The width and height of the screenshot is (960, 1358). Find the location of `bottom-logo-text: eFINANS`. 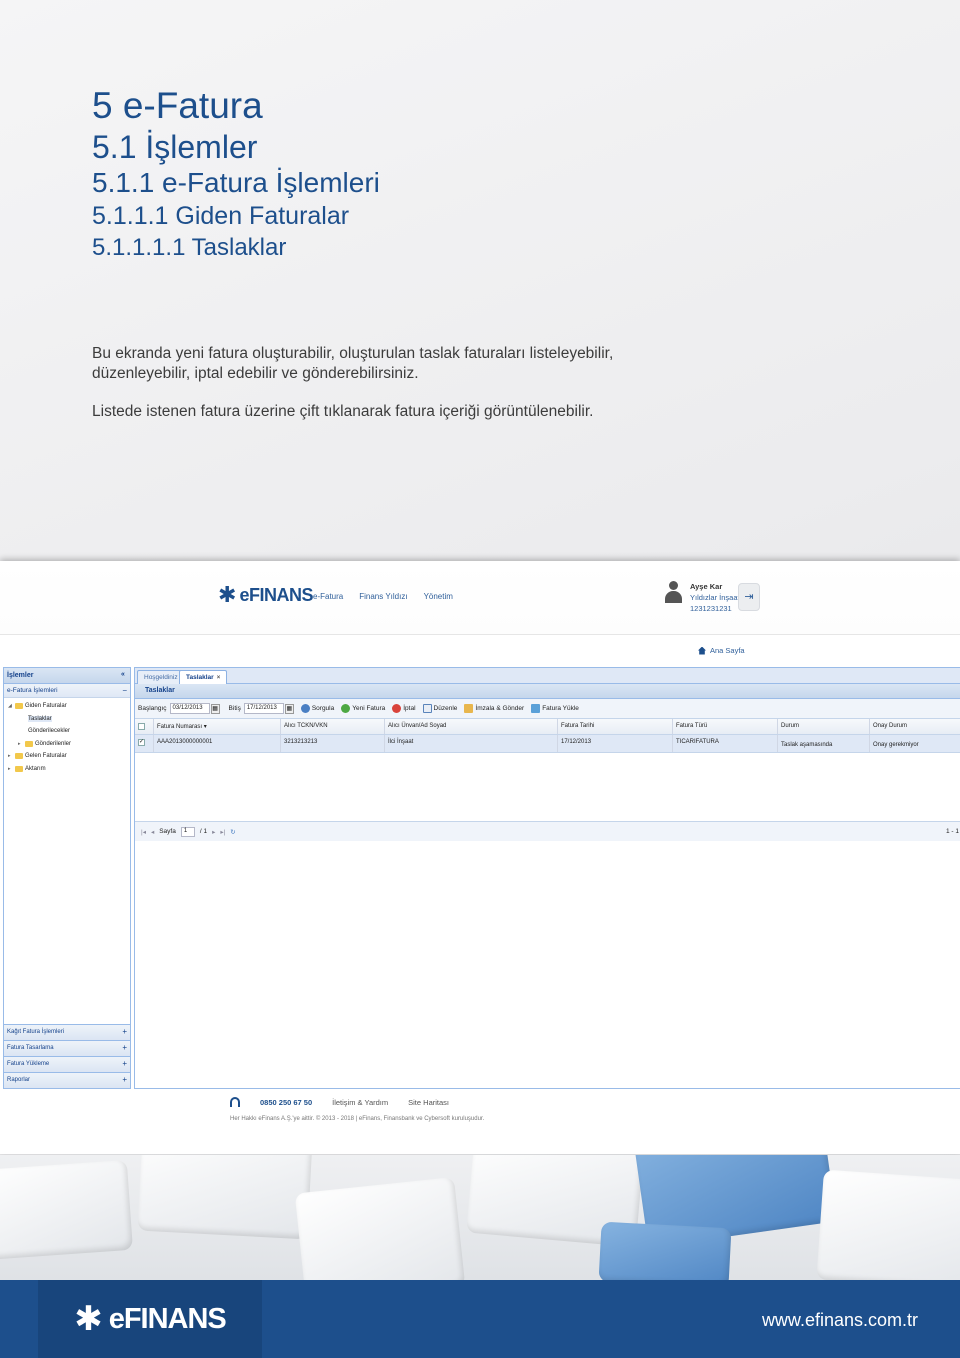

bottom-logo-text: eFINANS is located at coordinates (167, 1318).